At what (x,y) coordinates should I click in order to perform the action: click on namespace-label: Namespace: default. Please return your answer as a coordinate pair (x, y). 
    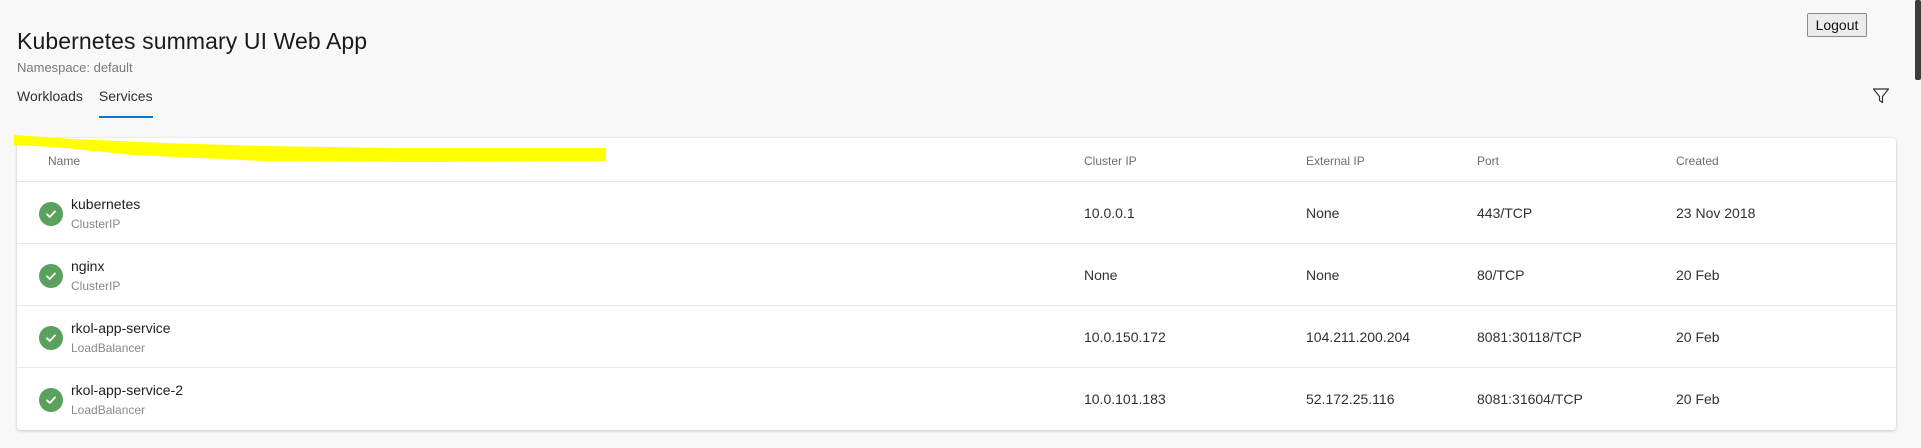
    Looking at the image, I should click on (75, 67).